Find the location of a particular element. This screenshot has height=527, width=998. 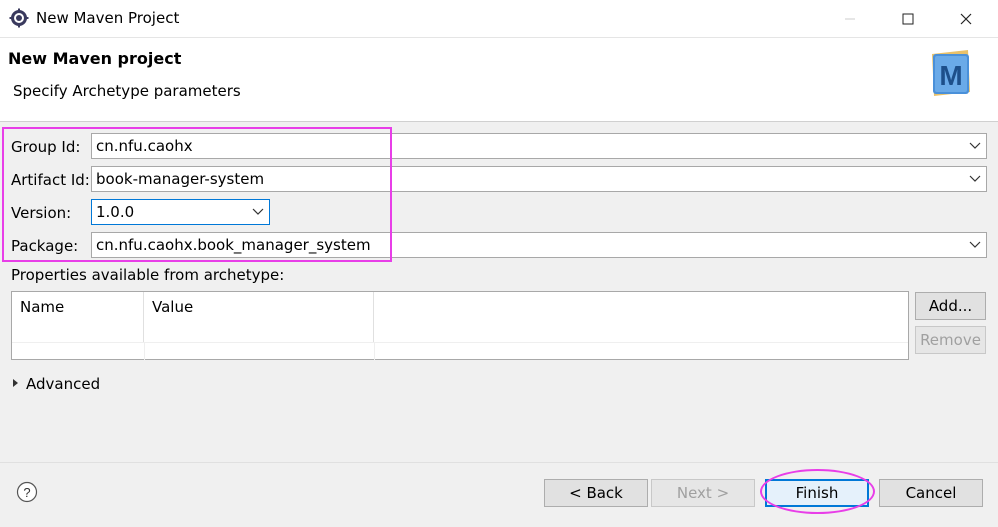

minimize-button is located at coordinates (850, 19).